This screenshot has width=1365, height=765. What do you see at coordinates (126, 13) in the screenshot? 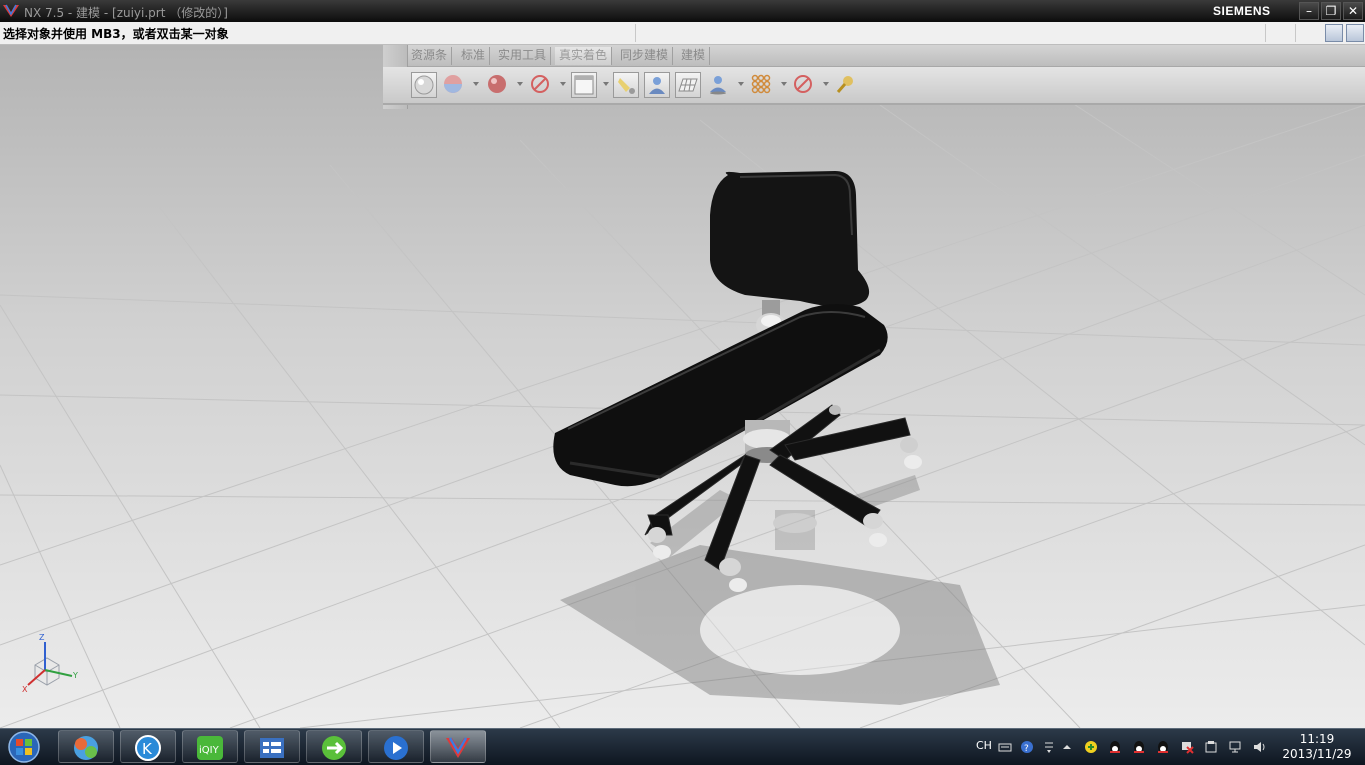
I see `window-title: NX 7.5 - 建模 - [zuiyi.prt （修改的）]` at bounding box center [126, 13].